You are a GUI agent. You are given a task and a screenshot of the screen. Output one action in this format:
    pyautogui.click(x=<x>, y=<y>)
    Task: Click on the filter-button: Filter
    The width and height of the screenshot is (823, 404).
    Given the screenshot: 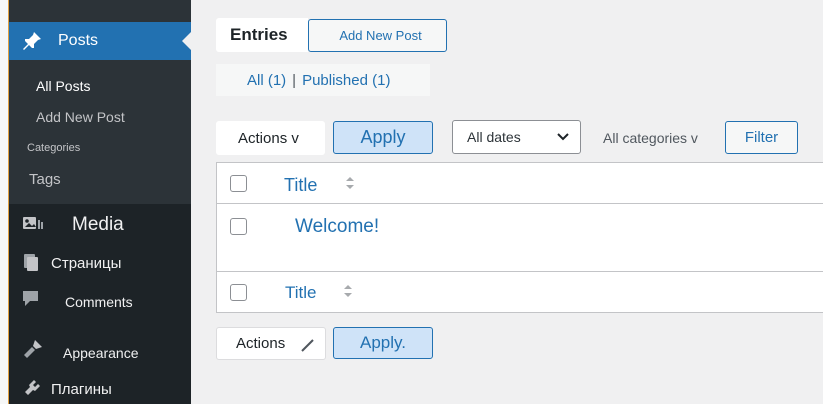 What is the action you would take?
    pyautogui.click(x=761, y=137)
    